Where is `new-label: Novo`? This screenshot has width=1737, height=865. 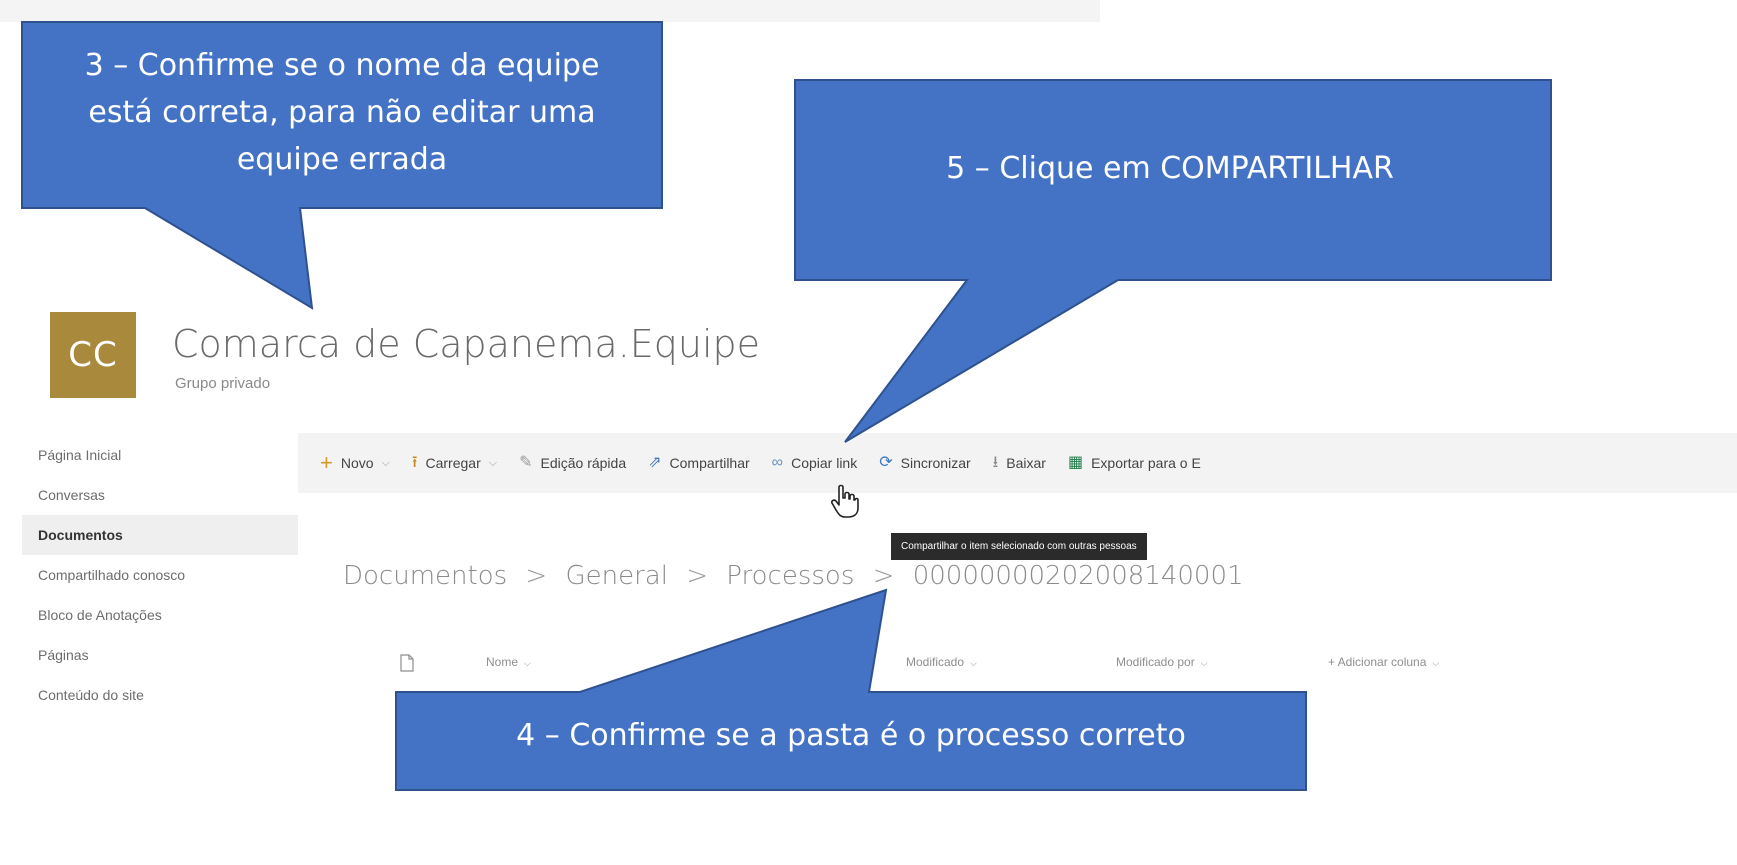 new-label: Novo is located at coordinates (357, 463).